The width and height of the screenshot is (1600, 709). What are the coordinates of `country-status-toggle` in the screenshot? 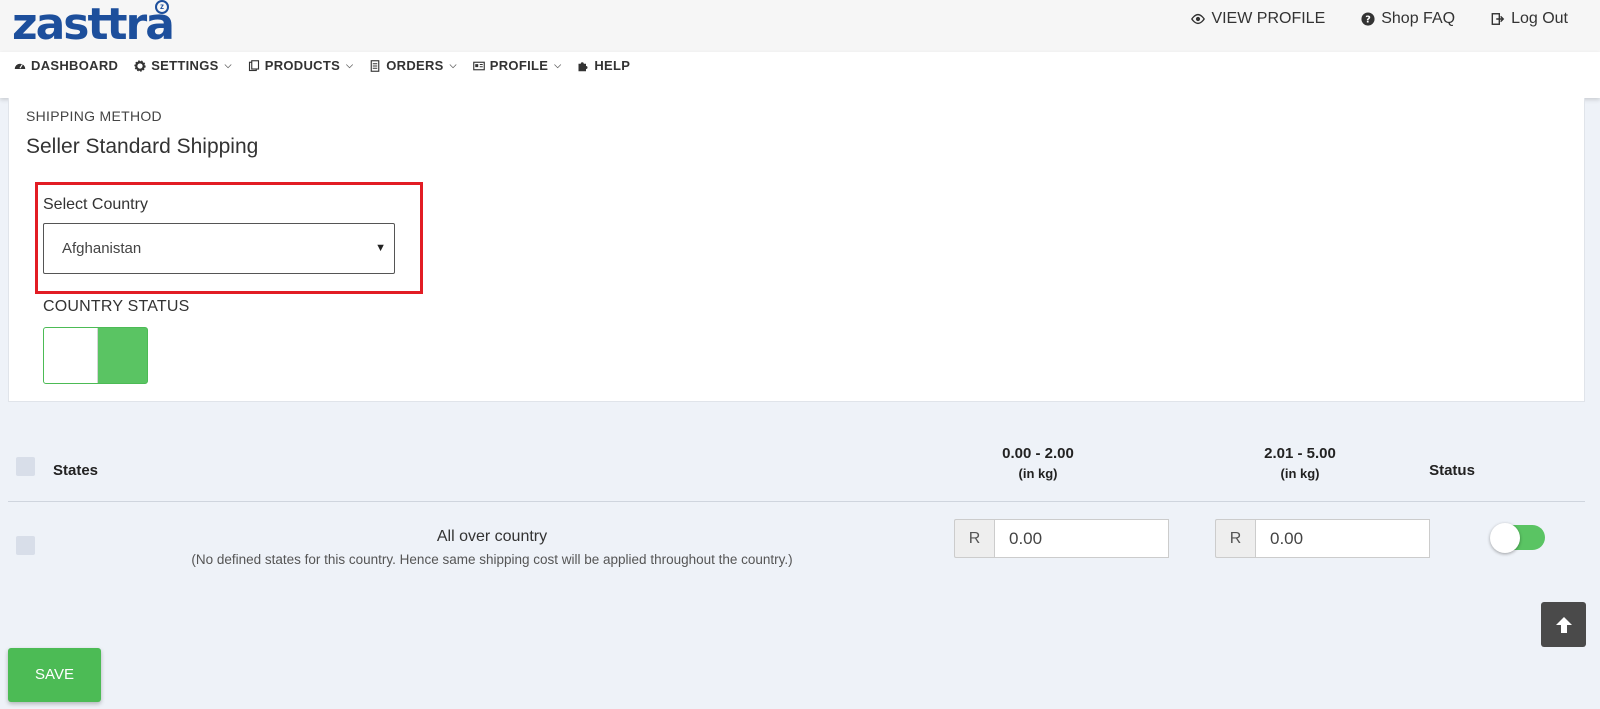 It's located at (95, 355).